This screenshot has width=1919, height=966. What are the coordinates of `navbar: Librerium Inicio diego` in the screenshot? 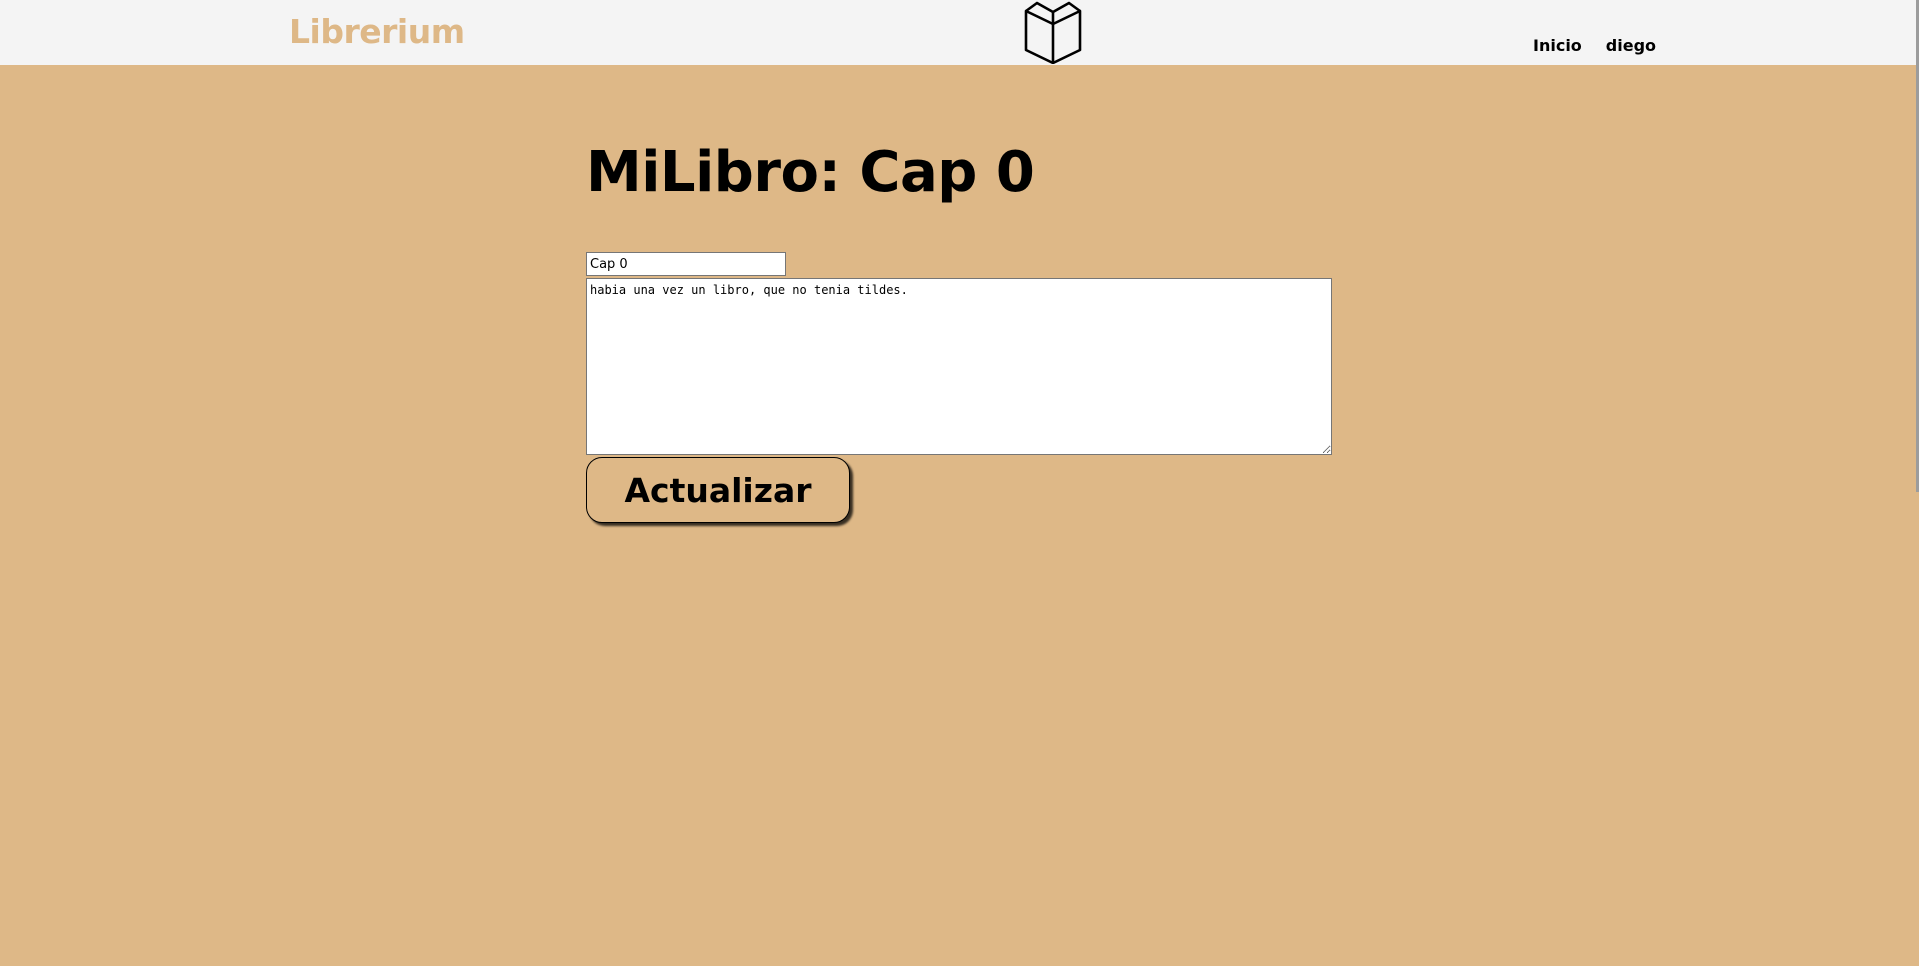 It's located at (959, 32).